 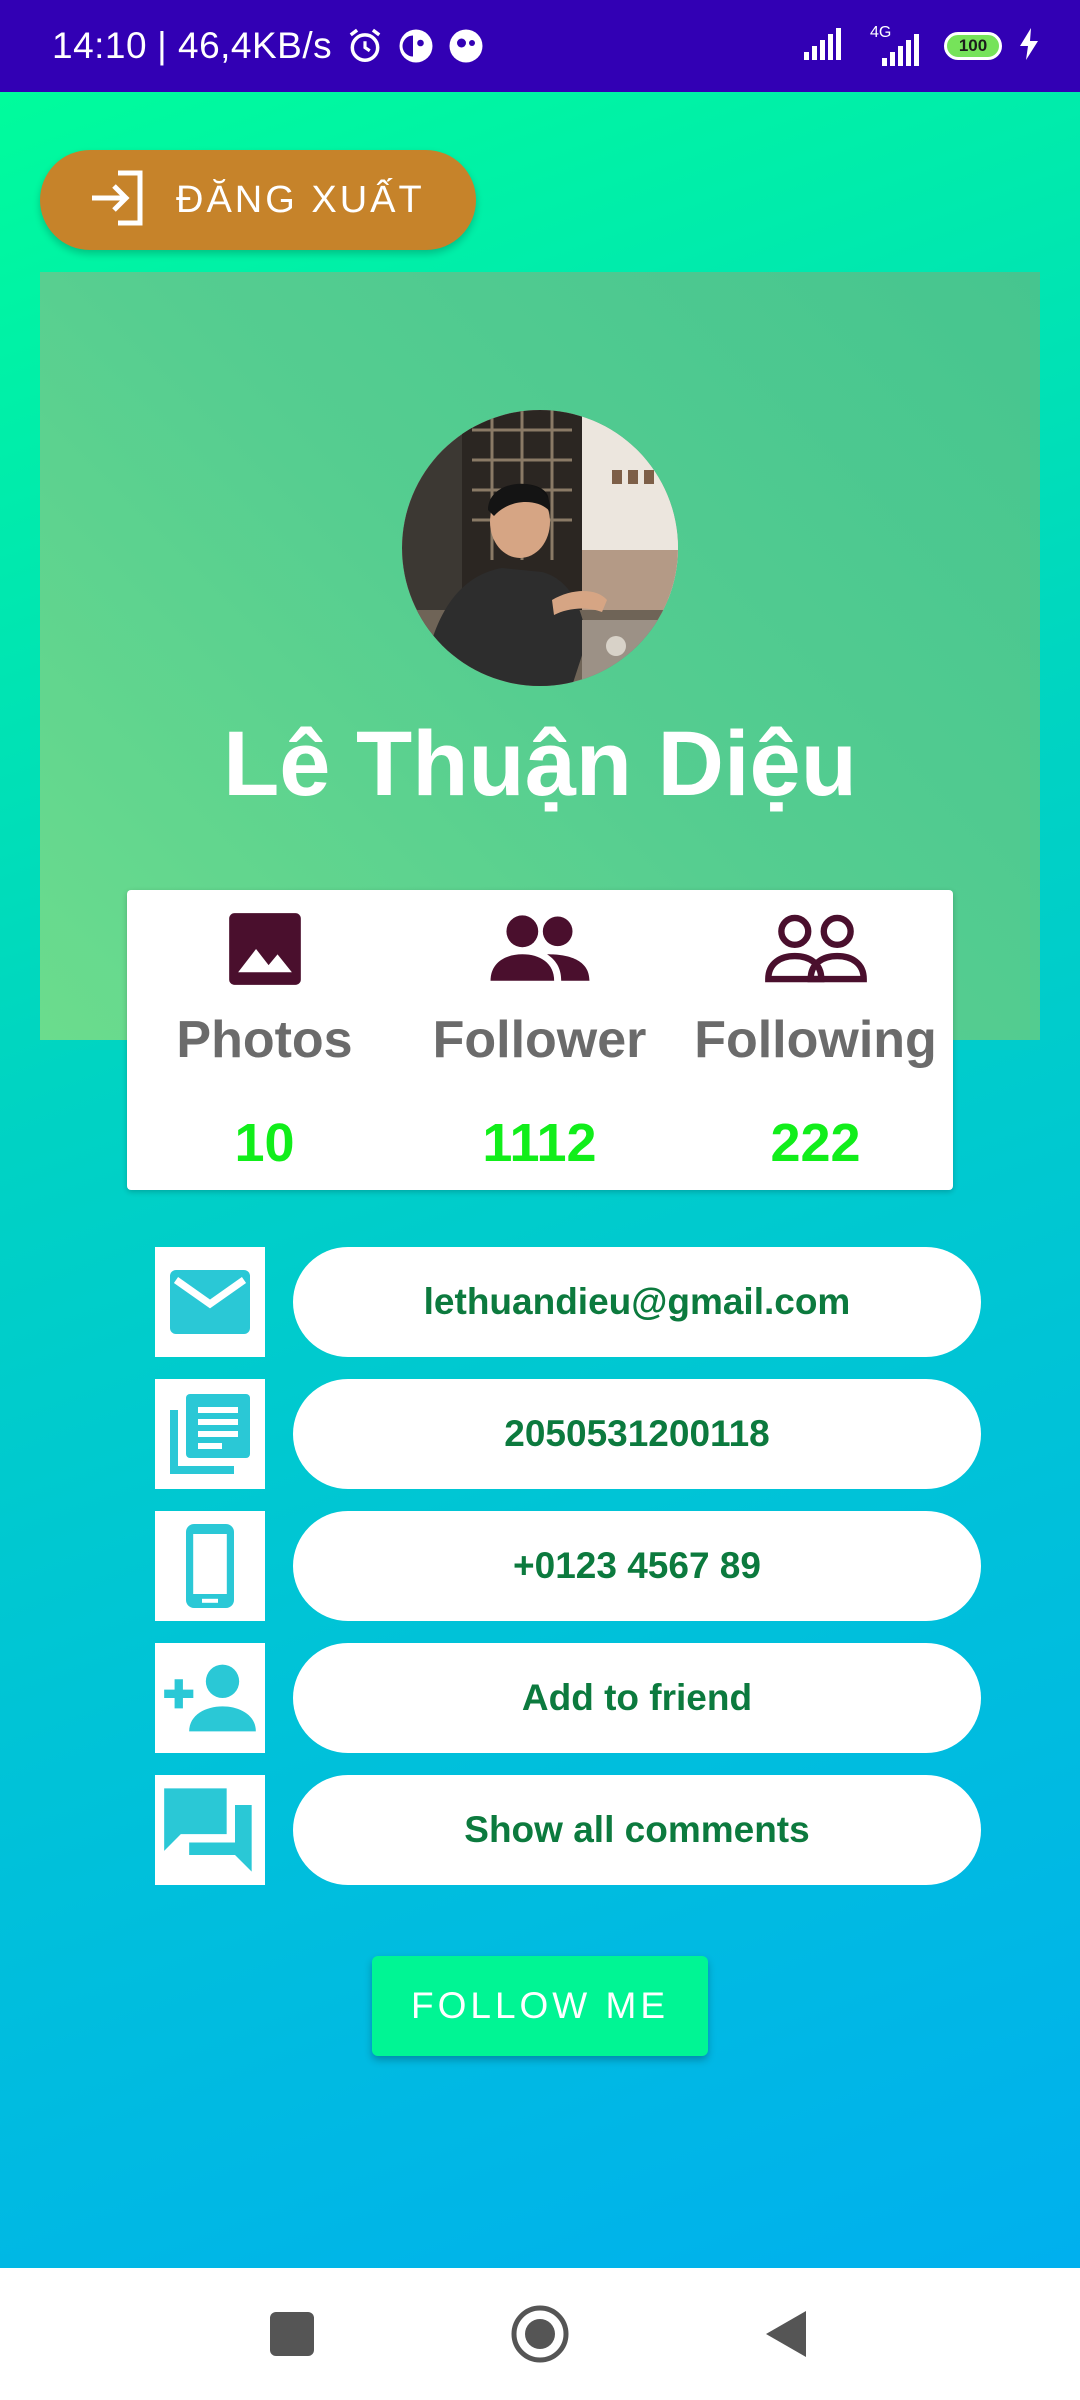 I want to click on group-icon, so click(x=539, y=949).